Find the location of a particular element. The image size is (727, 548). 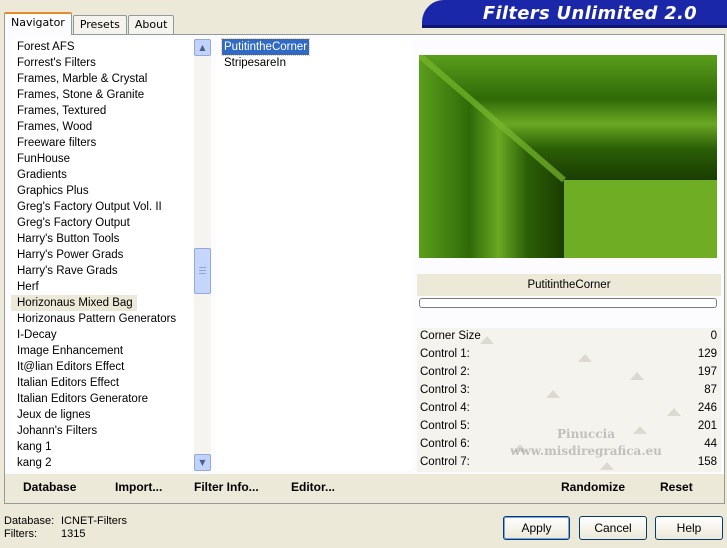

category-item: Harry's Rave Grads is located at coordinates (102, 271).